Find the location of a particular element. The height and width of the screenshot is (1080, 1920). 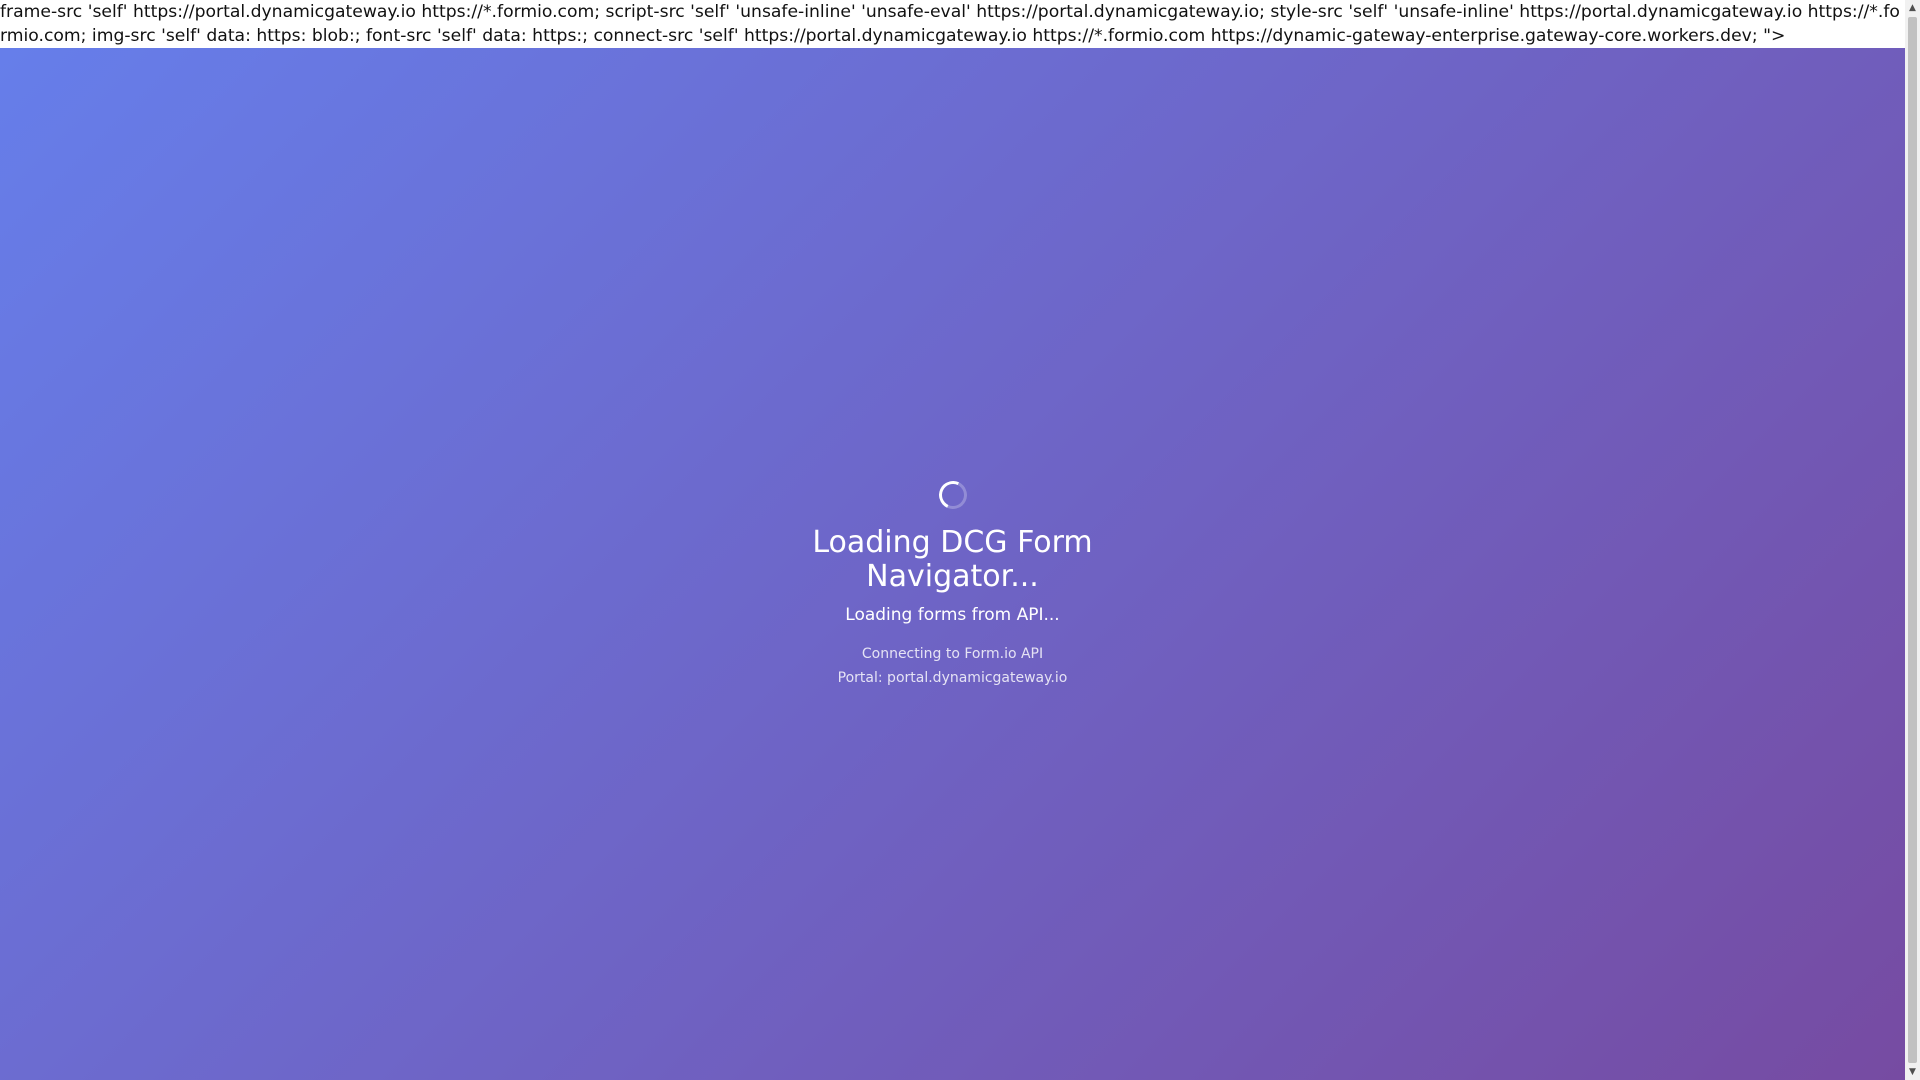

scroll-down-arrow-icon: ▼ is located at coordinates (1912, 1072).